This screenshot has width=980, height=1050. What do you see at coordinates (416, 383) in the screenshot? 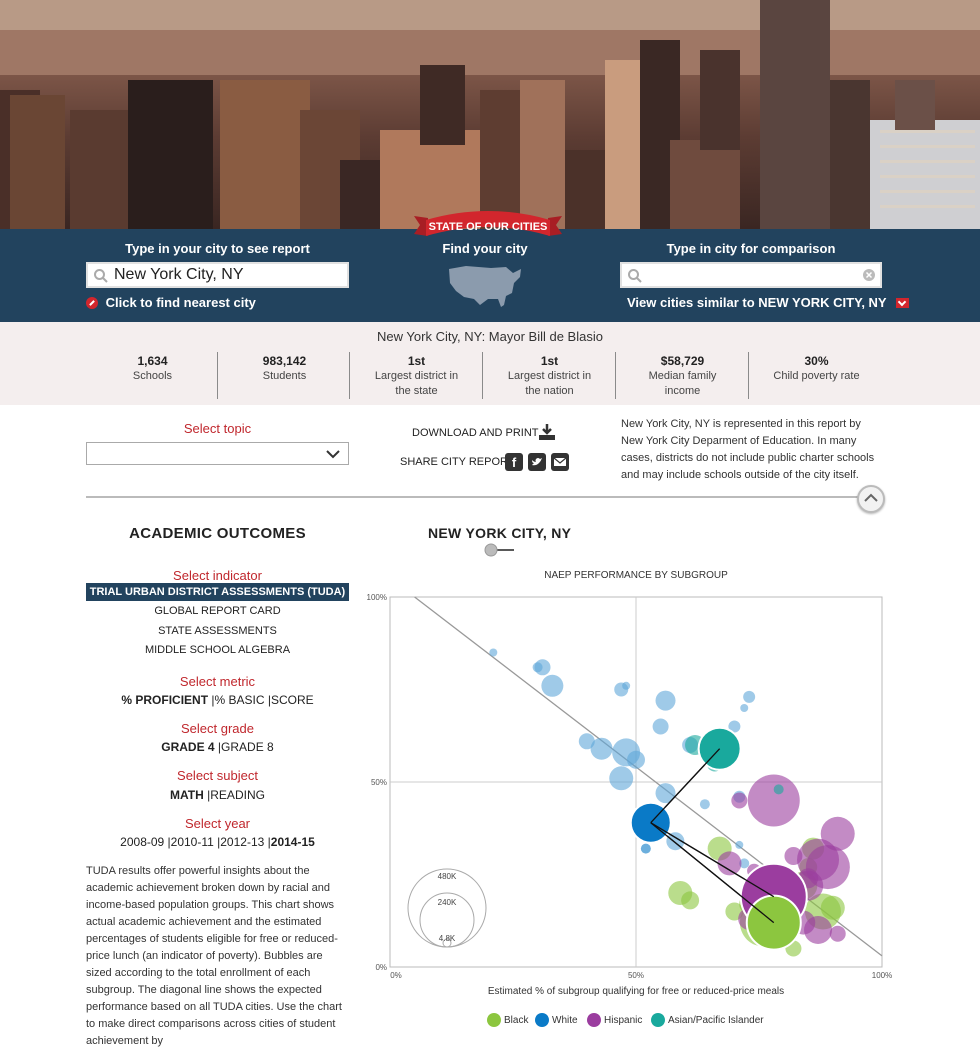
I see `stat-label: Largest district in the state` at bounding box center [416, 383].